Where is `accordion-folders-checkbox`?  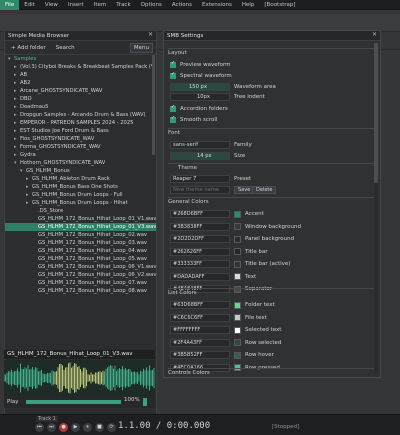 accordion-folders-checkbox is located at coordinates (173, 108).